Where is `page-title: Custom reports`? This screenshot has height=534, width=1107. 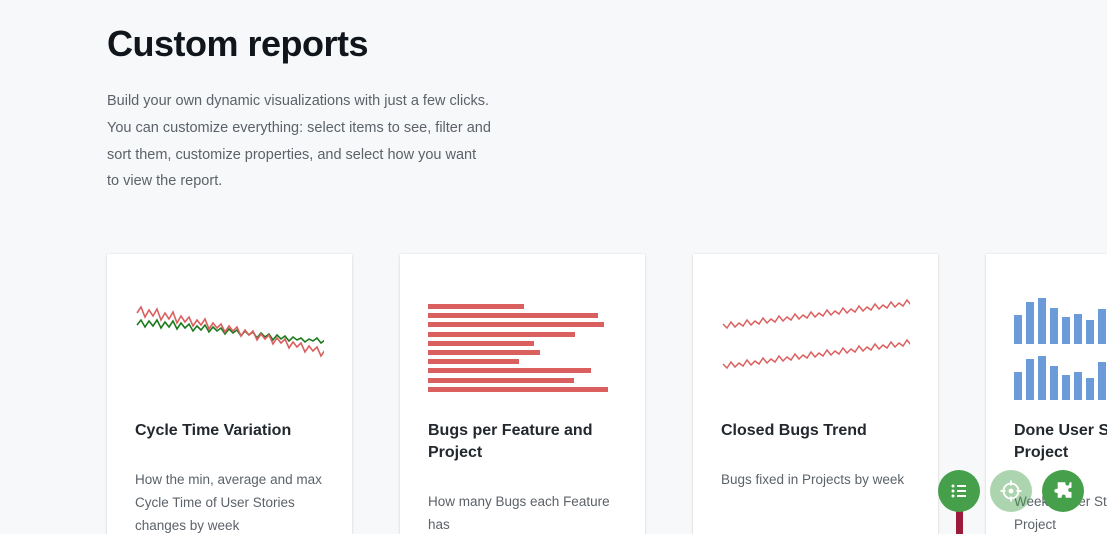 page-title: Custom reports is located at coordinates (238, 43).